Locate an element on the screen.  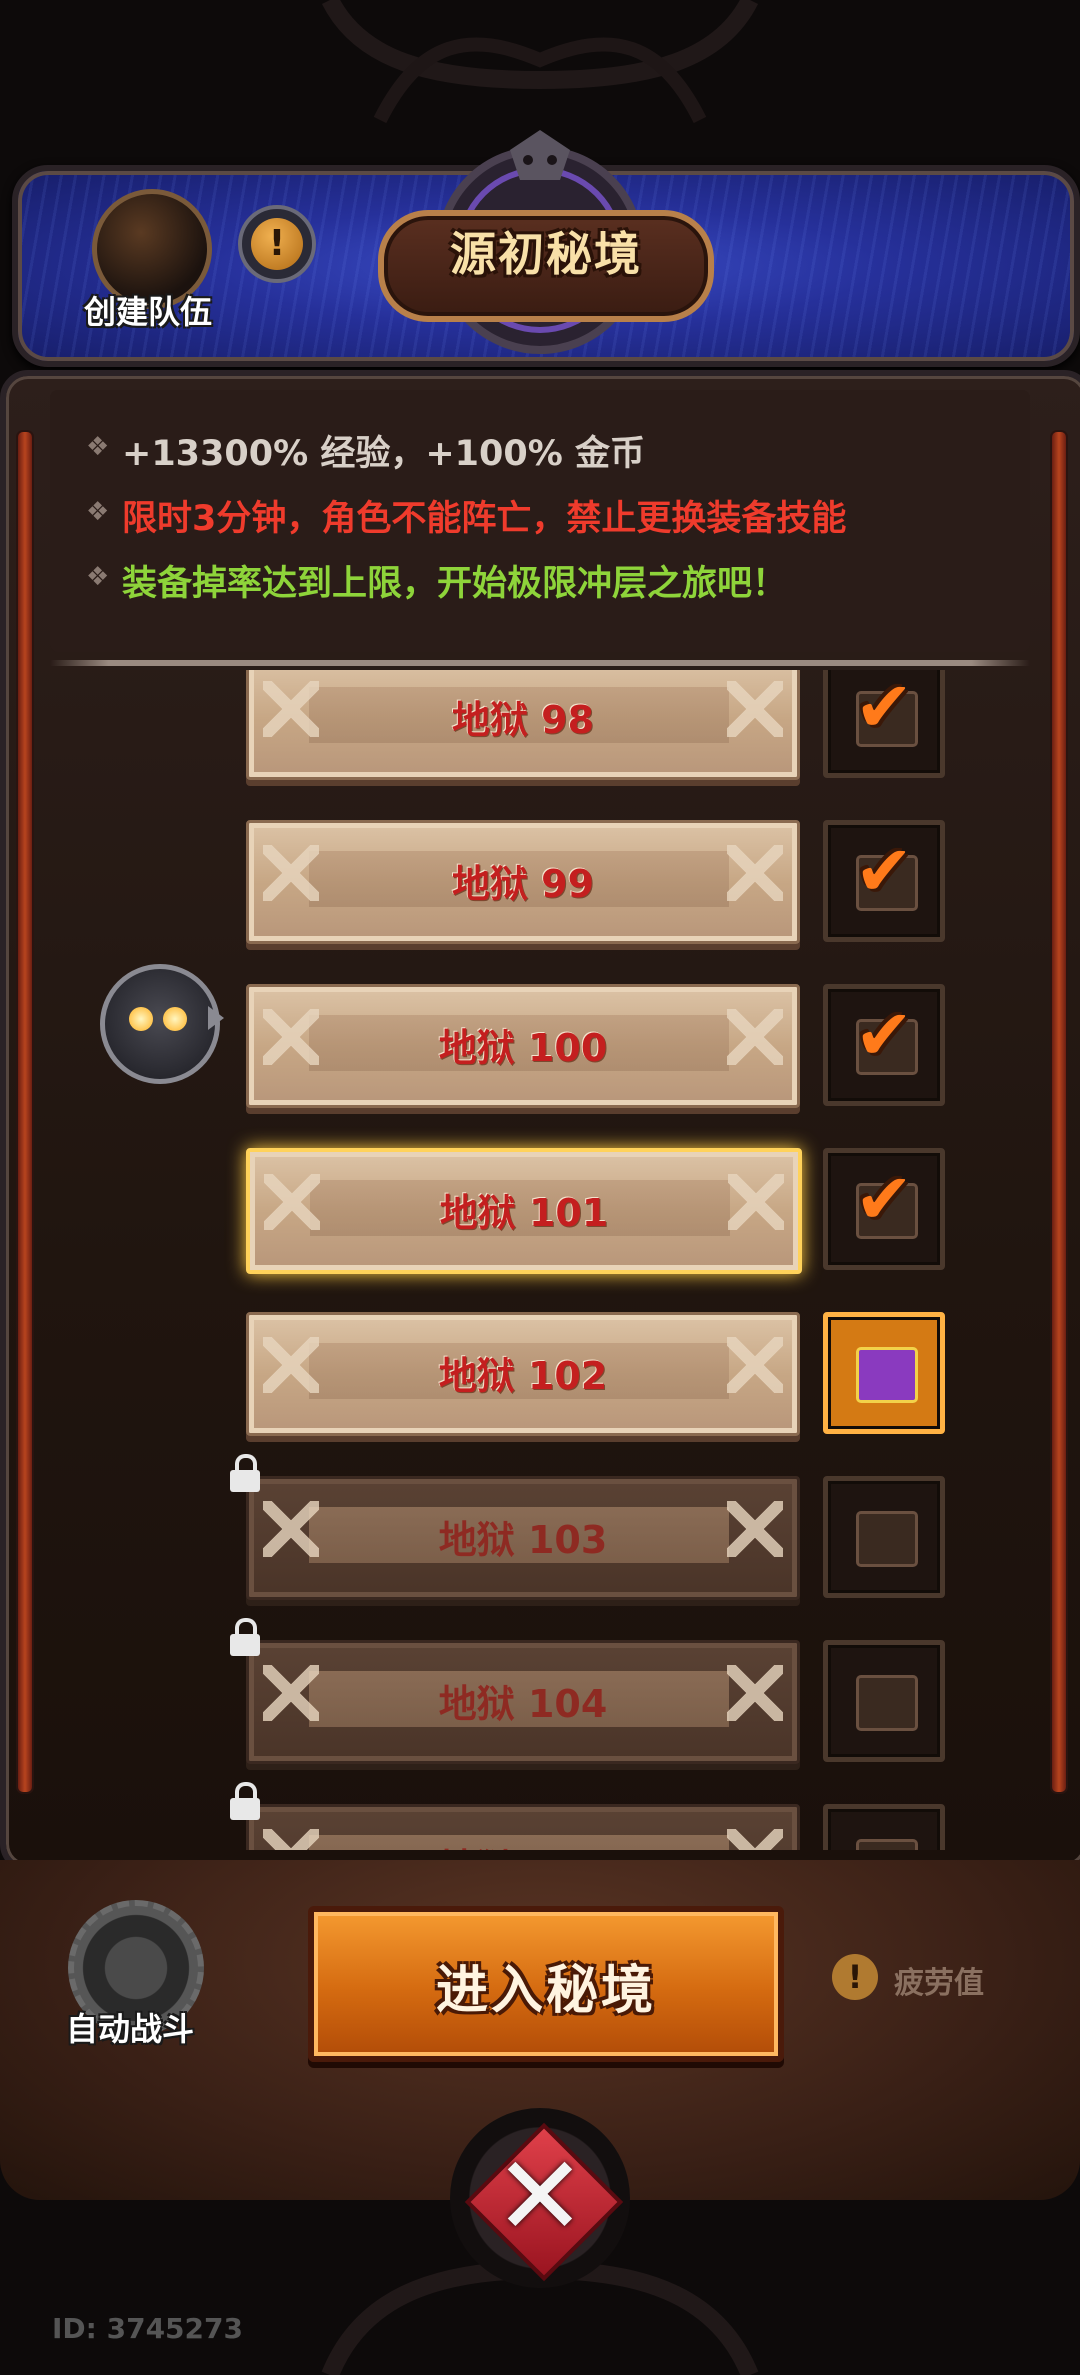
close-button: ✕ is located at coordinates (540, 2198).